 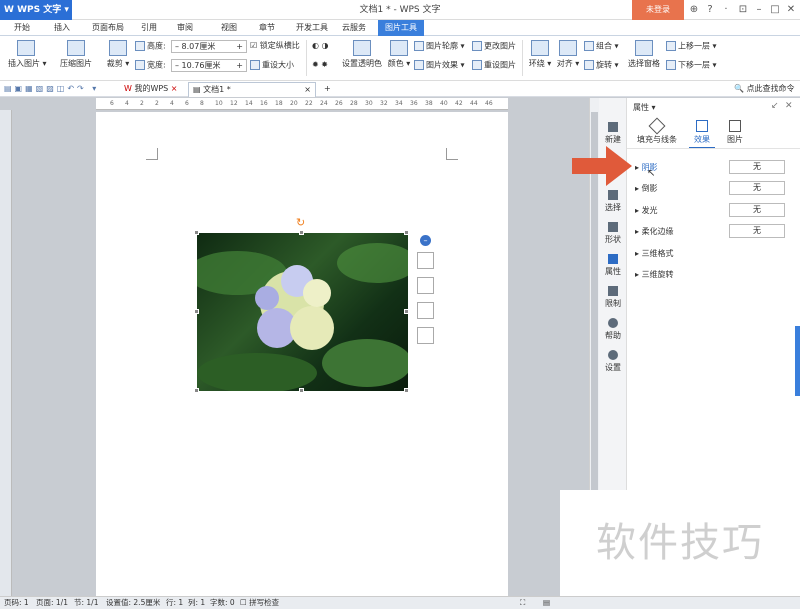 I want to click on crop-float-icon, so click(x=425, y=310).